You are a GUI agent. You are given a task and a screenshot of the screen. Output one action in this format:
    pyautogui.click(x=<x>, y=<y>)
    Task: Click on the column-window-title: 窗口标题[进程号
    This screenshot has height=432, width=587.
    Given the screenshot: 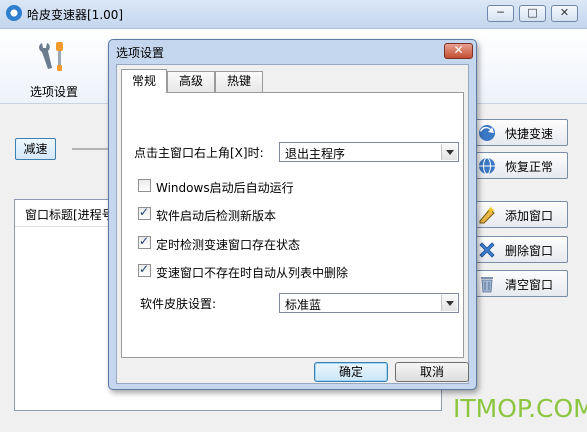 What is the action you would take?
    pyautogui.click(x=69, y=214)
    